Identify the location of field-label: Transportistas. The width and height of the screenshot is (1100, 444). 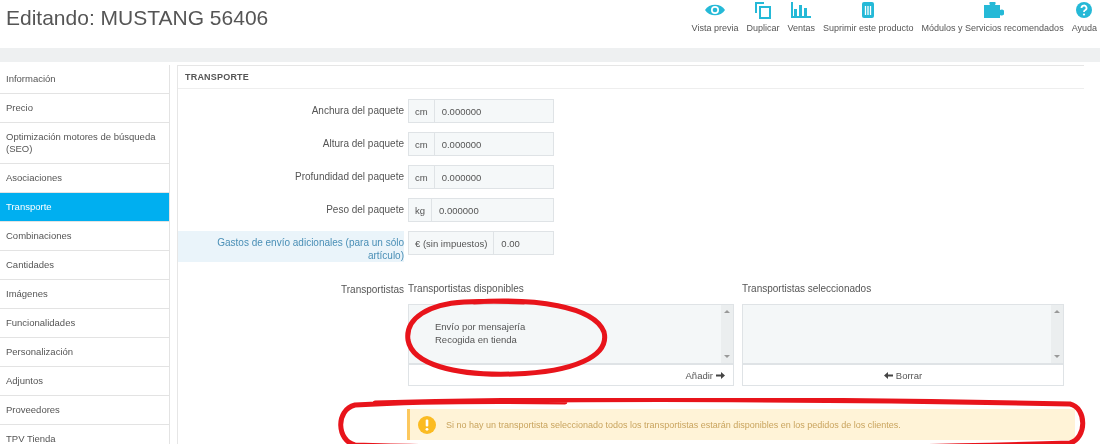
(372, 290).